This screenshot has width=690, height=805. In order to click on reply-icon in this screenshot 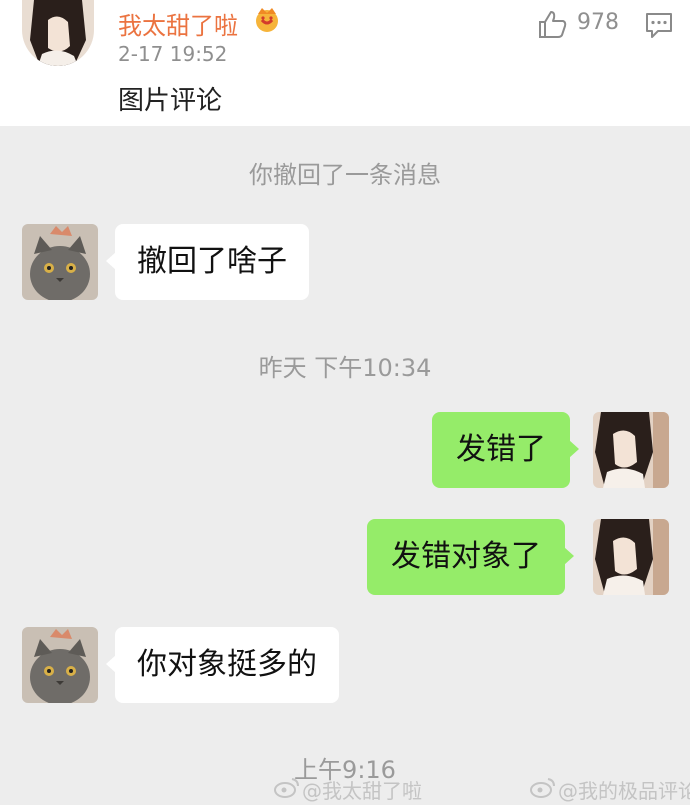, I will do `click(659, 25)`.